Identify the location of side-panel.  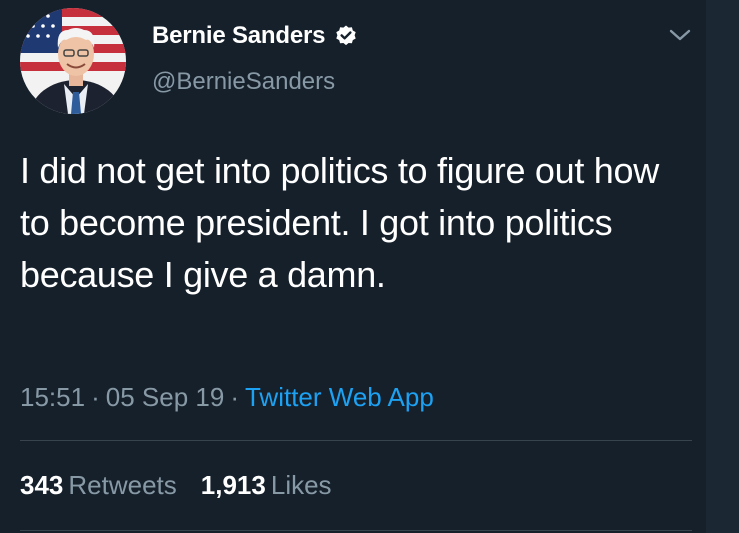
(722, 266).